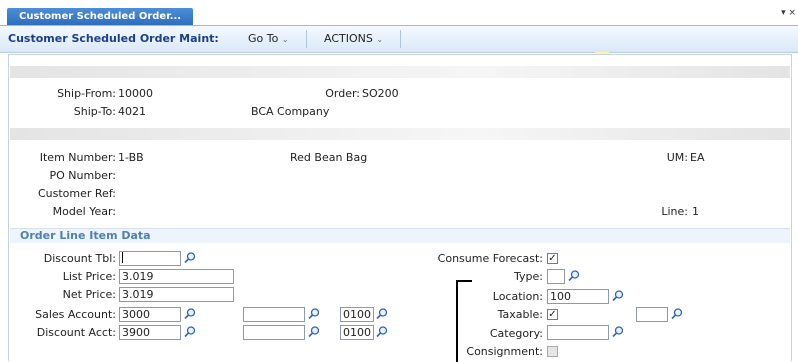 This screenshot has width=798, height=362. Describe the element at coordinates (89, 294) in the screenshot. I see `net-price-label: Net Price:` at that location.